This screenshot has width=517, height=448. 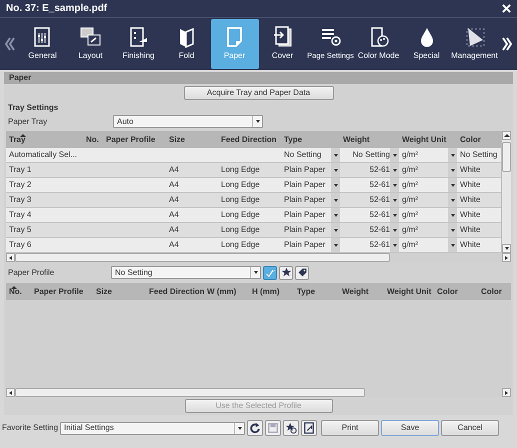 What do you see at coordinates (20, 200) in the screenshot?
I see `table-cell-text: Tray 3` at bounding box center [20, 200].